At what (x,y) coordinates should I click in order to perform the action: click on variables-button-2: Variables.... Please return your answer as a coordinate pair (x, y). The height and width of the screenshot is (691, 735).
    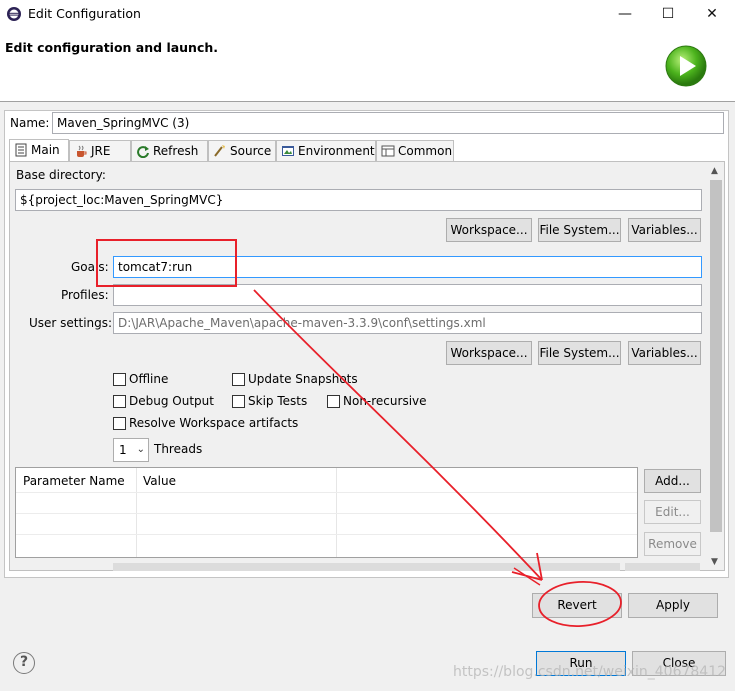
    Looking at the image, I should click on (664, 353).